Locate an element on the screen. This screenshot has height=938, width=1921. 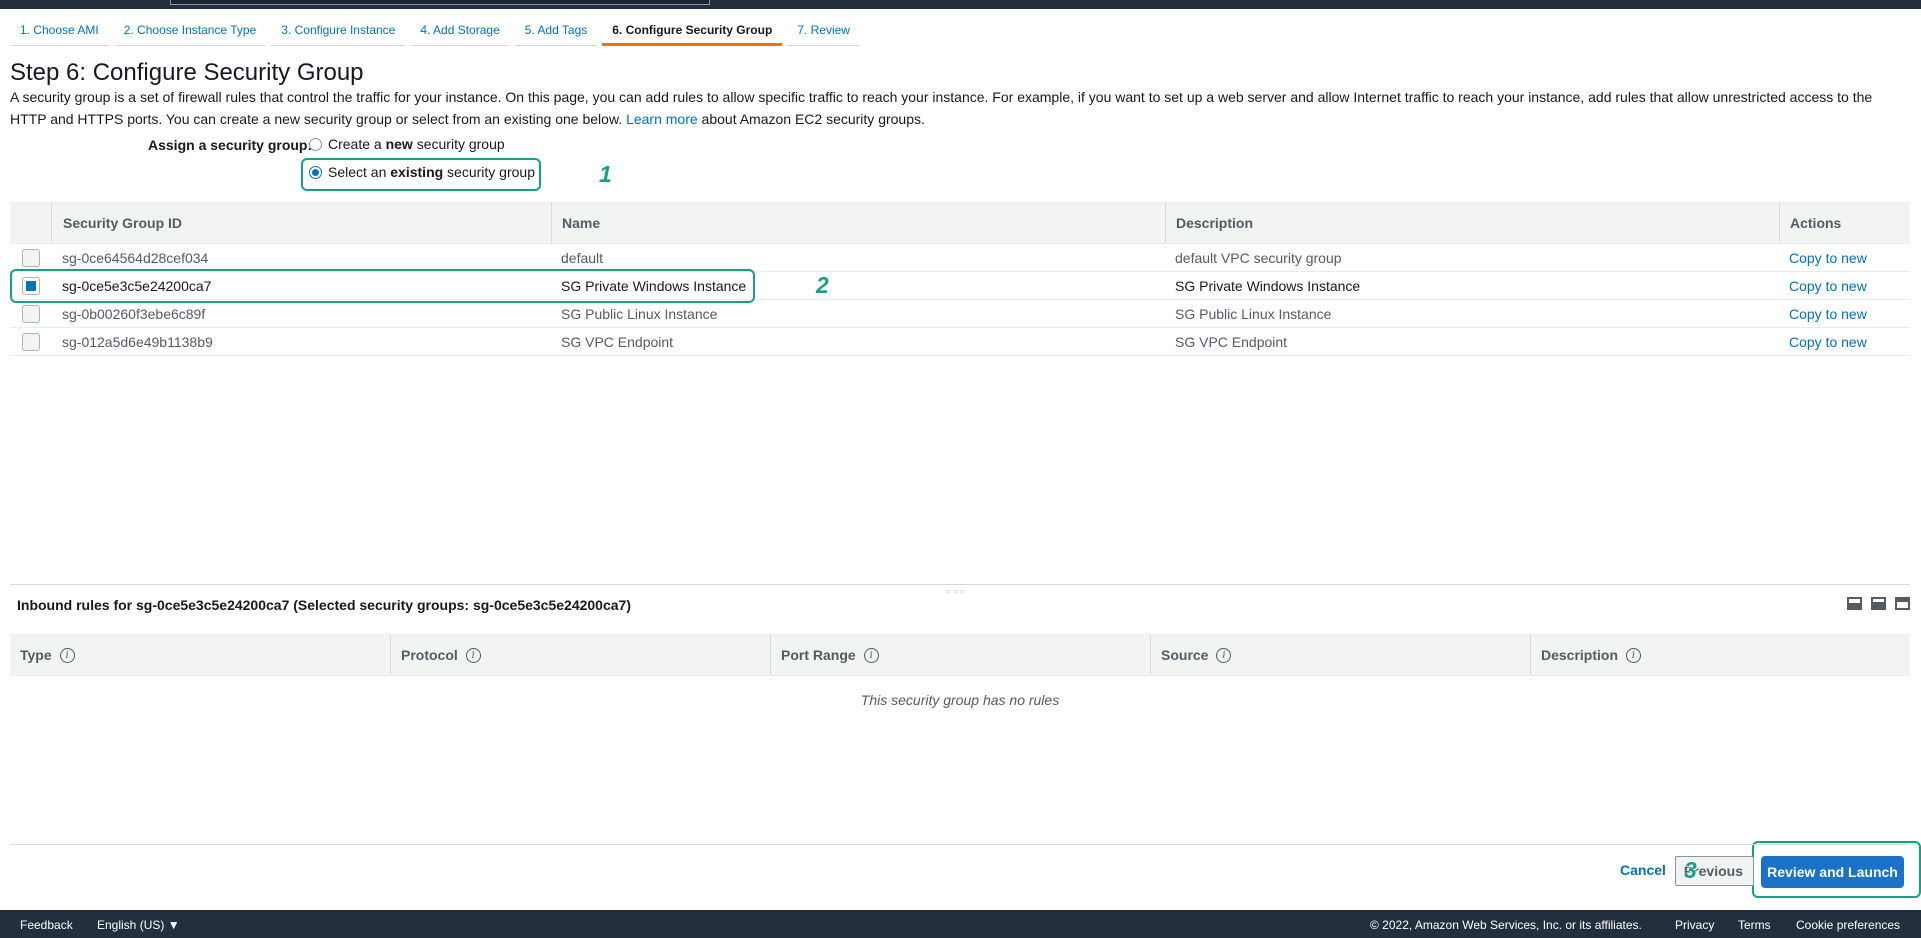
tab-add-tags: 5. Add Tags is located at coordinates (556, 32).